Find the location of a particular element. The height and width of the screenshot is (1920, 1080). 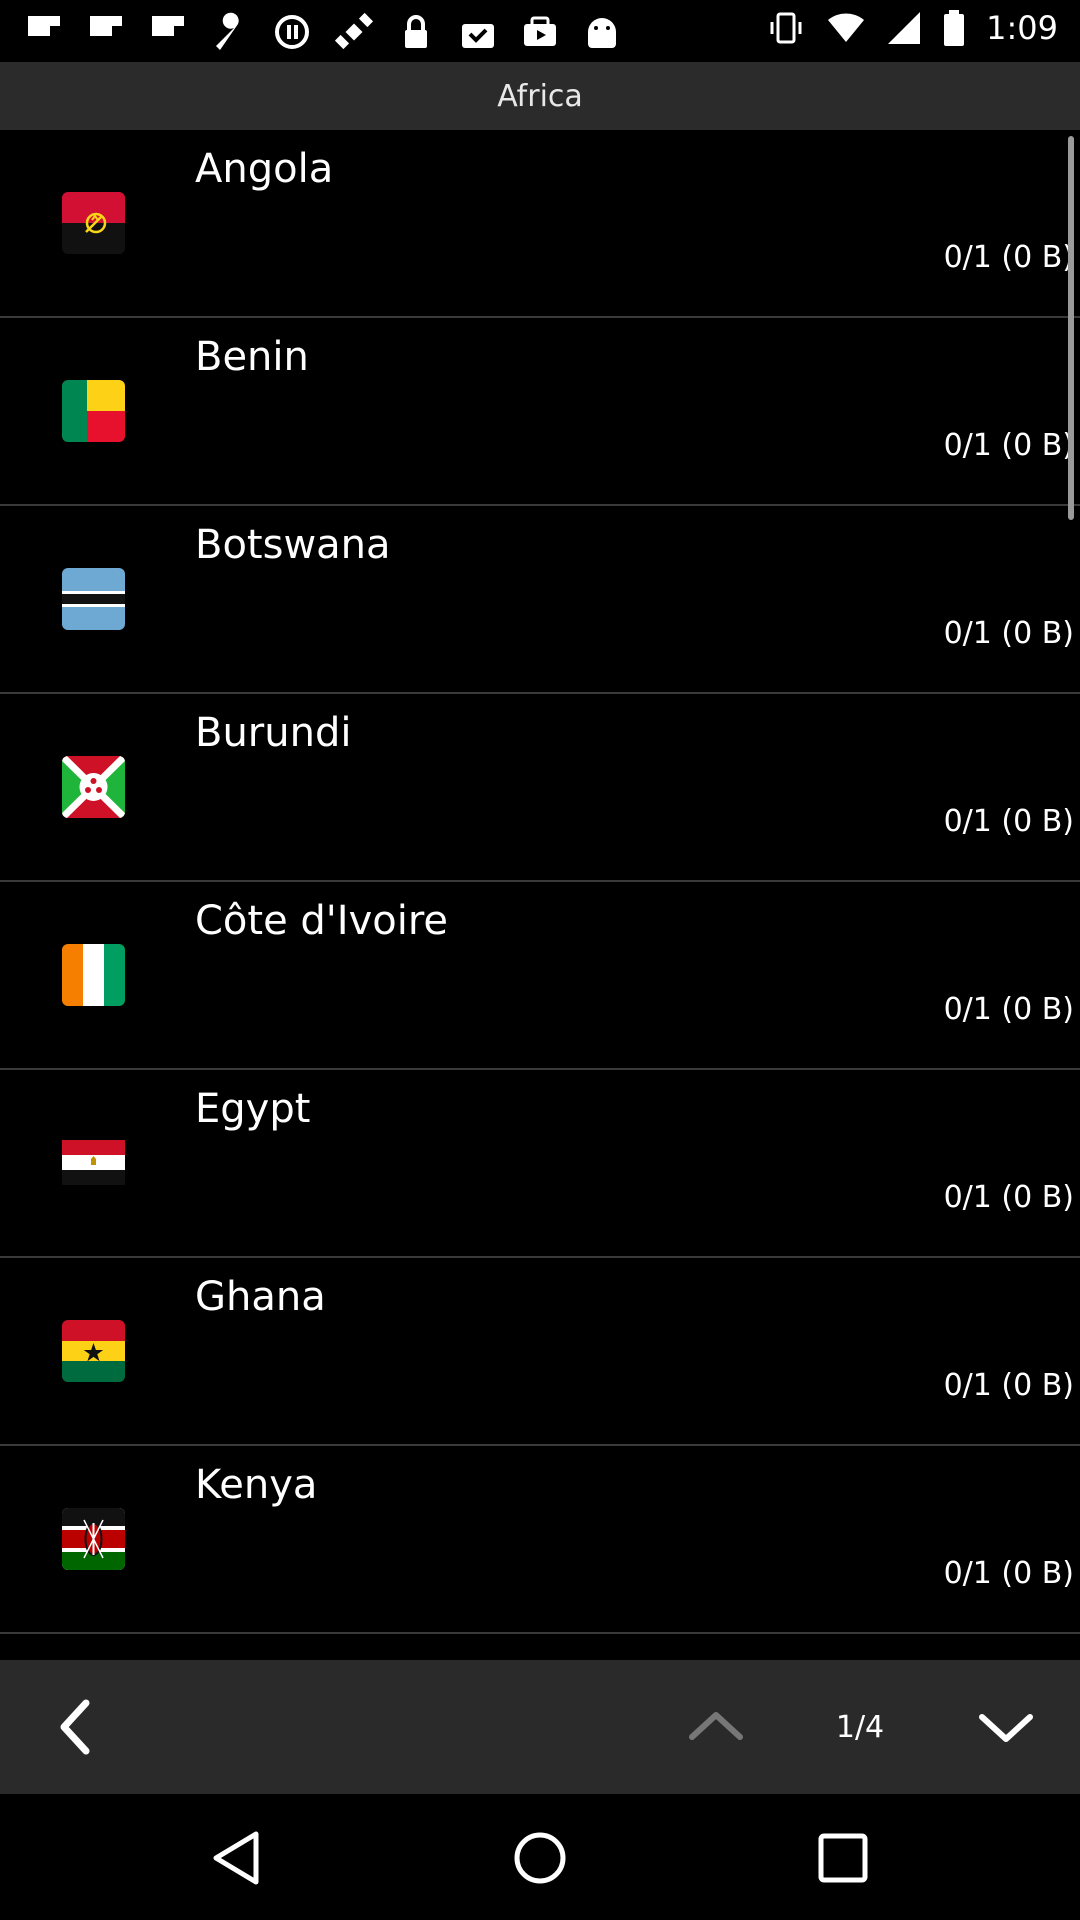

flag-kenya-icon is located at coordinates (93, 1539).